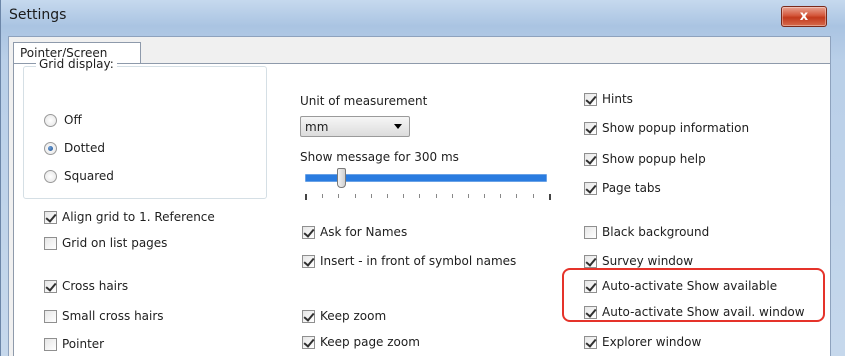  I want to click on radio-grid-squared: Squared, so click(79, 176).